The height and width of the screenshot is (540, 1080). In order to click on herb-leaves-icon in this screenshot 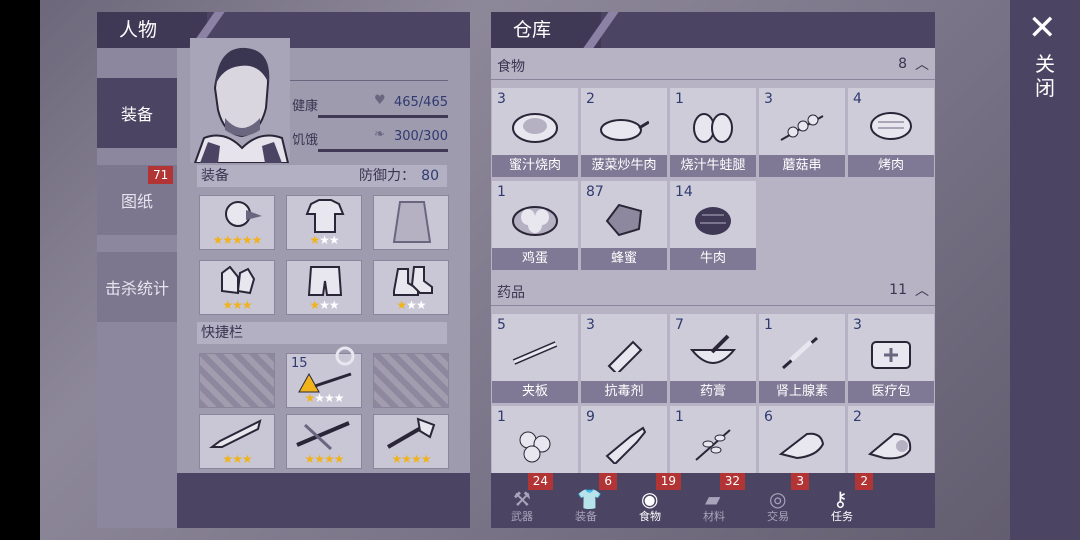, I will do `click(535, 447)`.